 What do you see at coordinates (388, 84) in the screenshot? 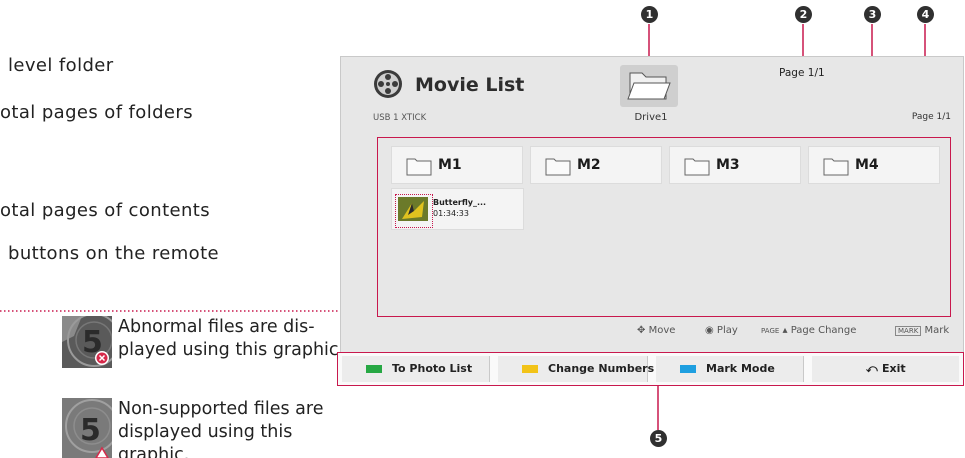
I see `film-reel-icon` at bounding box center [388, 84].